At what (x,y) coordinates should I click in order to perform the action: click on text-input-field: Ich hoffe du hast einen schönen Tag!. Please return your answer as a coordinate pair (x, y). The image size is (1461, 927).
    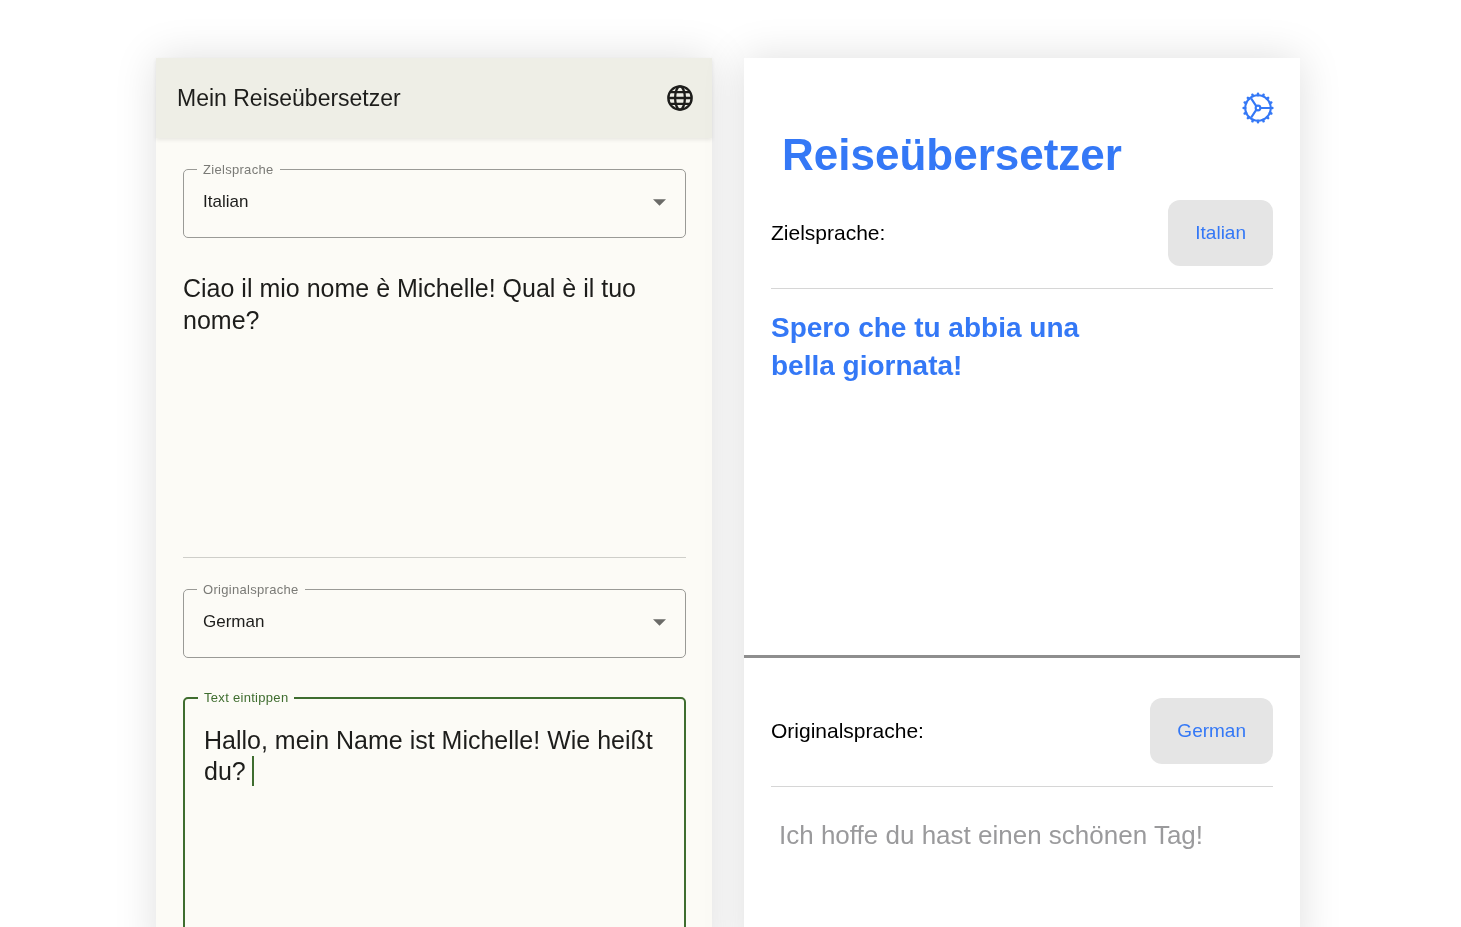
    Looking at the image, I should click on (1019, 835).